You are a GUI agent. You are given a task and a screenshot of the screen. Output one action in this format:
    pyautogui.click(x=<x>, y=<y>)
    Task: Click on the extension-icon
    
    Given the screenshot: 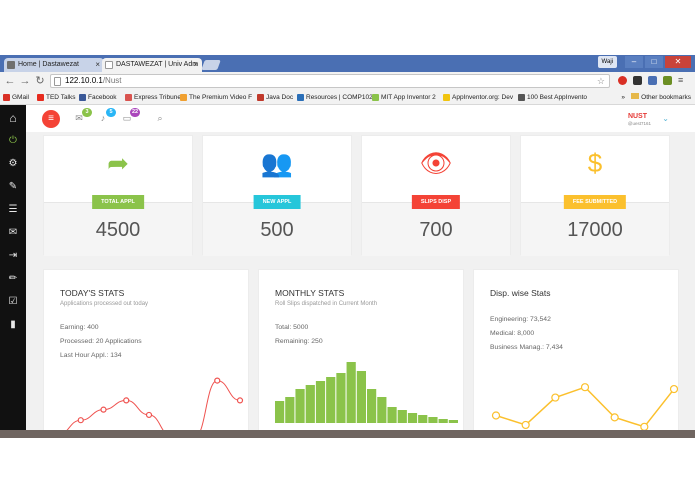 What is the action you would take?
    pyautogui.click(x=667, y=80)
    